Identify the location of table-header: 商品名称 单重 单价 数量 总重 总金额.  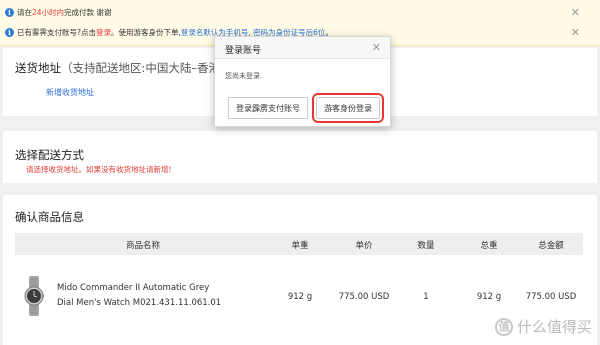
(299, 244).